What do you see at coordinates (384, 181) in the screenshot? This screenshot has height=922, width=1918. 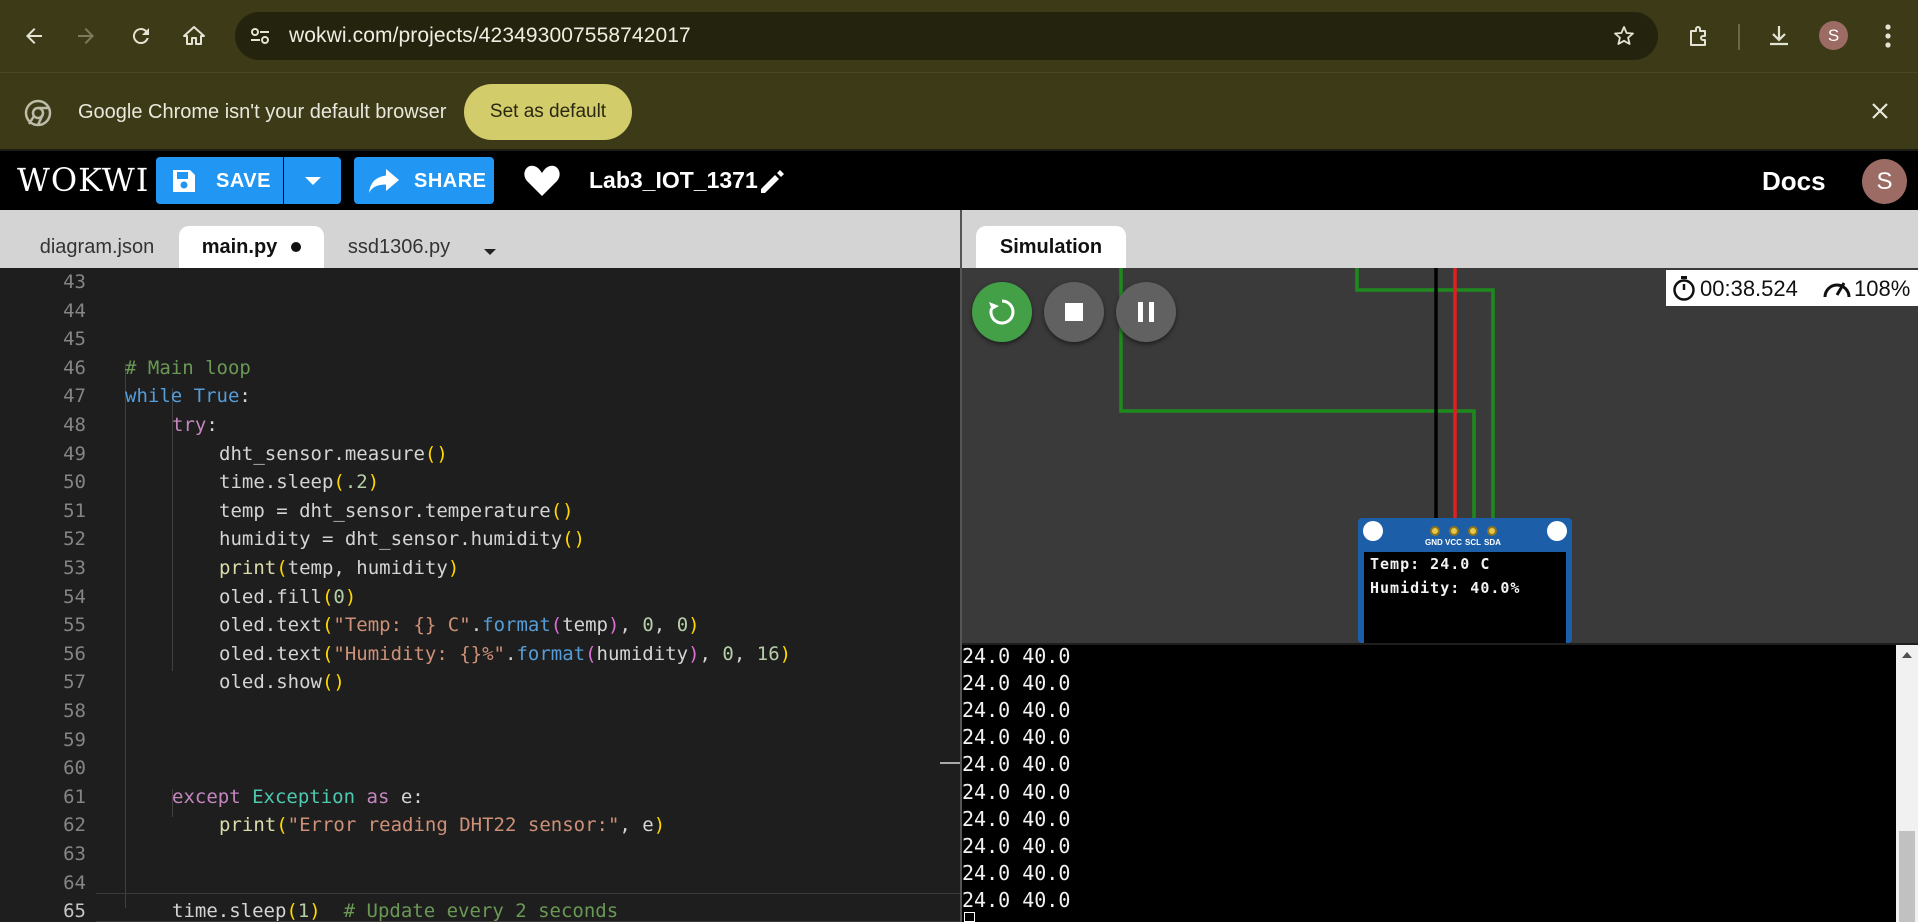 I see `share-arrow-icon` at bounding box center [384, 181].